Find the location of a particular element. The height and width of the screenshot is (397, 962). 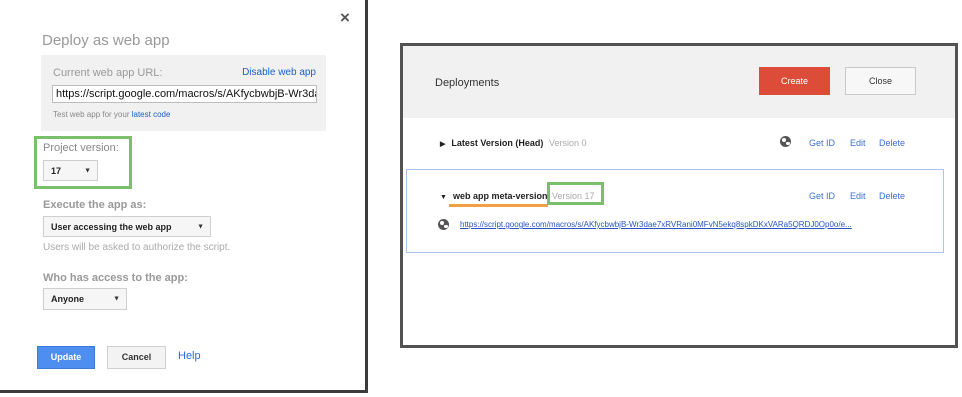

deployment-name: Latest Version (Head) is located at coordinates (497, 143).